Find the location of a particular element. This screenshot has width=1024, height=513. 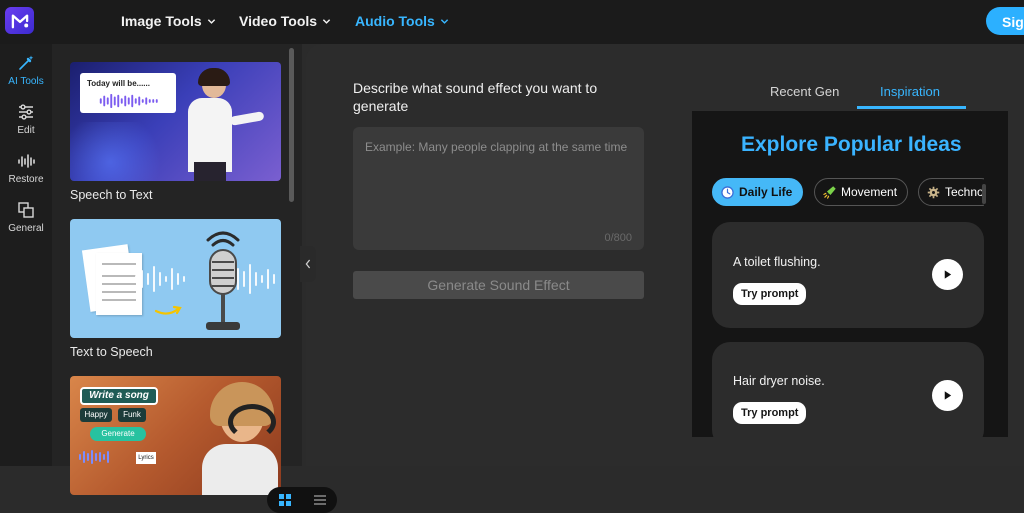

brand-logo is located at coordinates (19, 20).